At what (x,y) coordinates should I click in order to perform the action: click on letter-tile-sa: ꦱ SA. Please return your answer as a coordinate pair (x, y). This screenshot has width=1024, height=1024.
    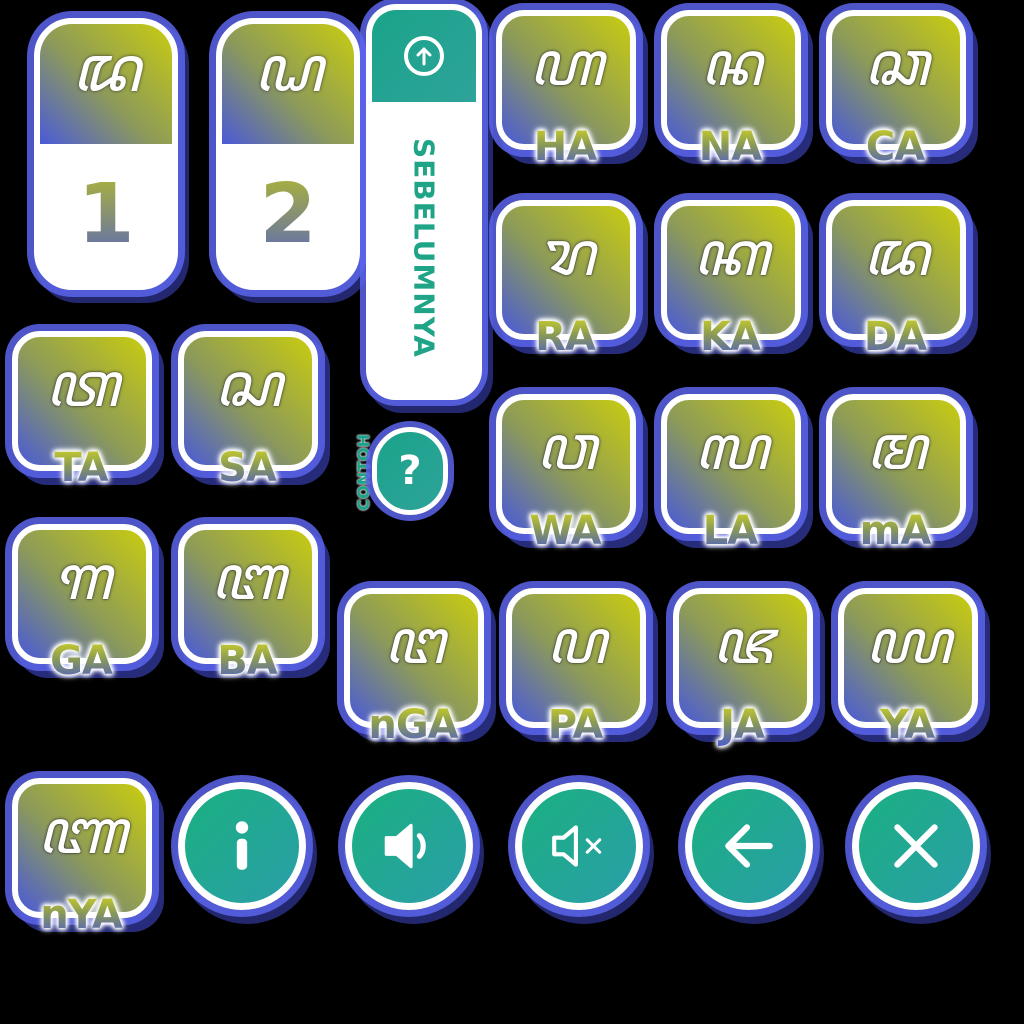
    Looking at the image, I should click on (247, 408).